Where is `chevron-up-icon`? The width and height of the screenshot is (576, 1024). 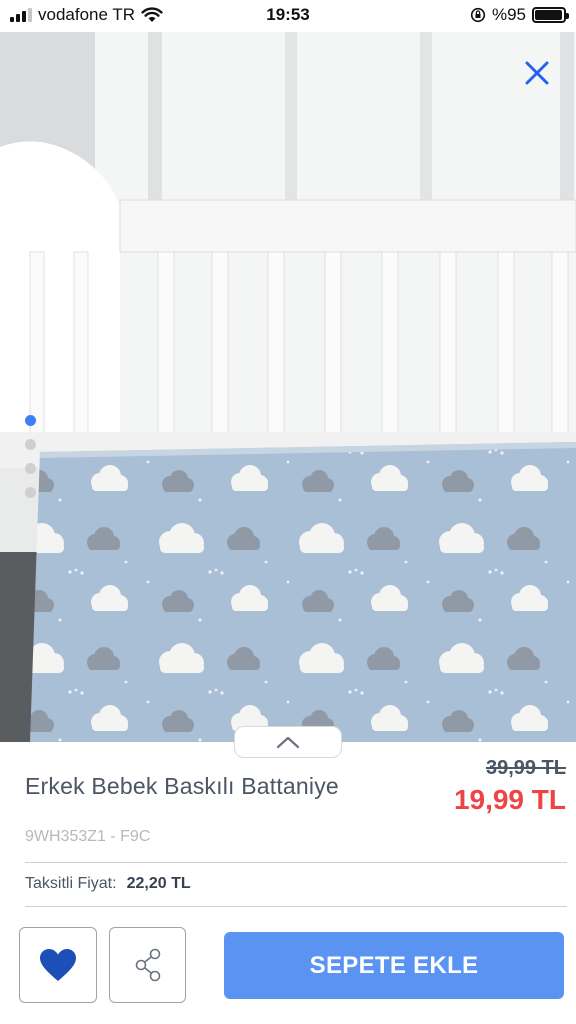 chevron-up-icon is located at coordinates (288, 742).